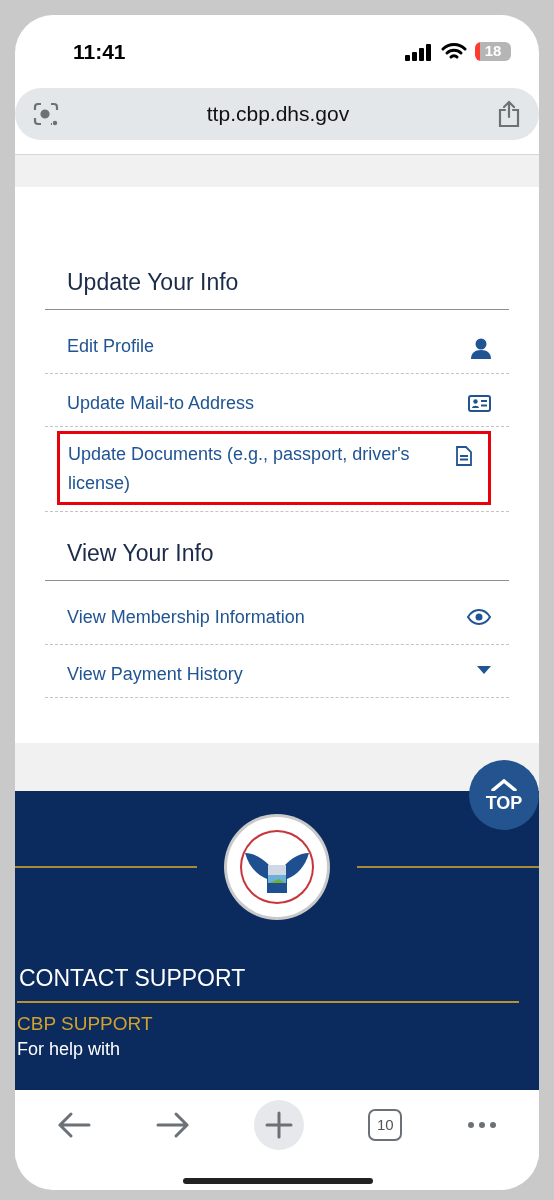 This screenshot has height=1200, width=554. What do you see at coordinates (385, 1125) in the screenshot?
I see `tab-count-button: 10` at bounding box center [385, 1125].